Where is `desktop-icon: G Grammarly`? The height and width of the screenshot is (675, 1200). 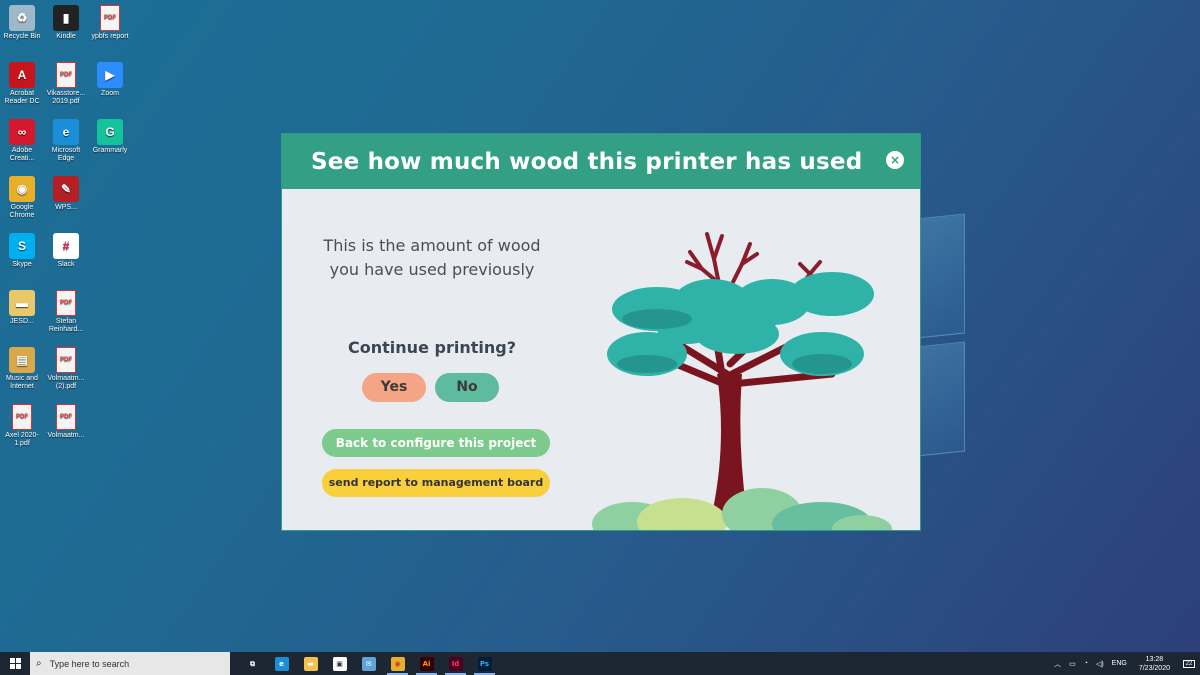
desktop-icon: G Grammarly is located at coordinates (110, 137).